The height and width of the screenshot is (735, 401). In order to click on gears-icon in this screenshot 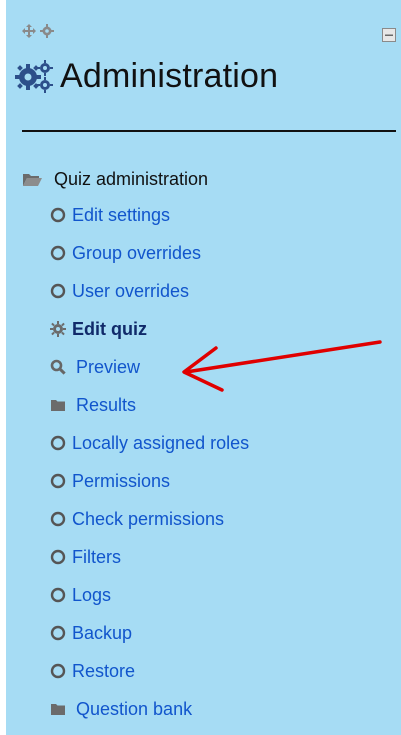, I will do `click(34, 76)`.